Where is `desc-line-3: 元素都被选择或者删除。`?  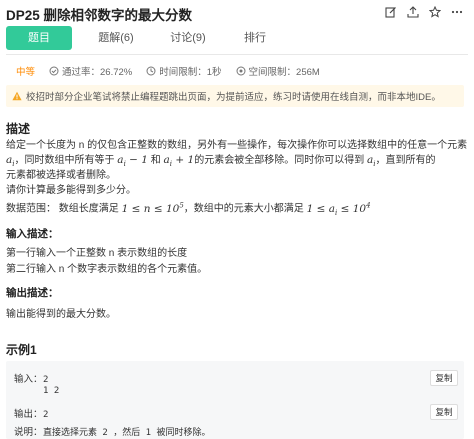 desc-line-3: 元素都被选择或者删除。 is located at coordinates (61, 175).